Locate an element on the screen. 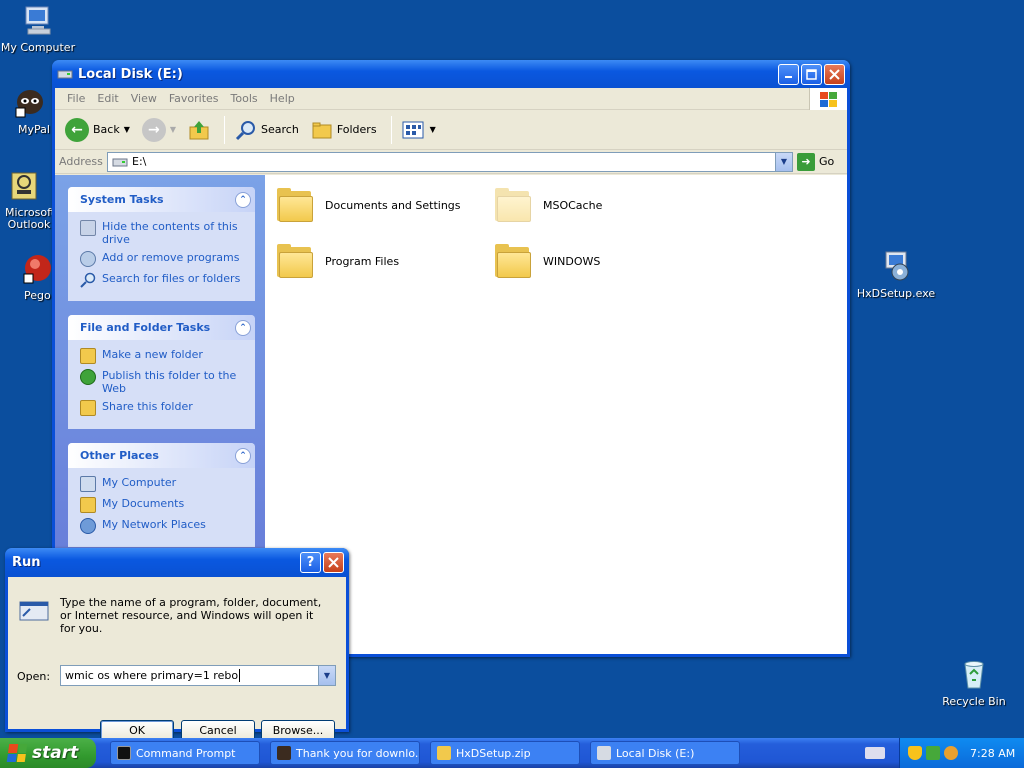  menu-view: View is located at coordinates (144, 98).